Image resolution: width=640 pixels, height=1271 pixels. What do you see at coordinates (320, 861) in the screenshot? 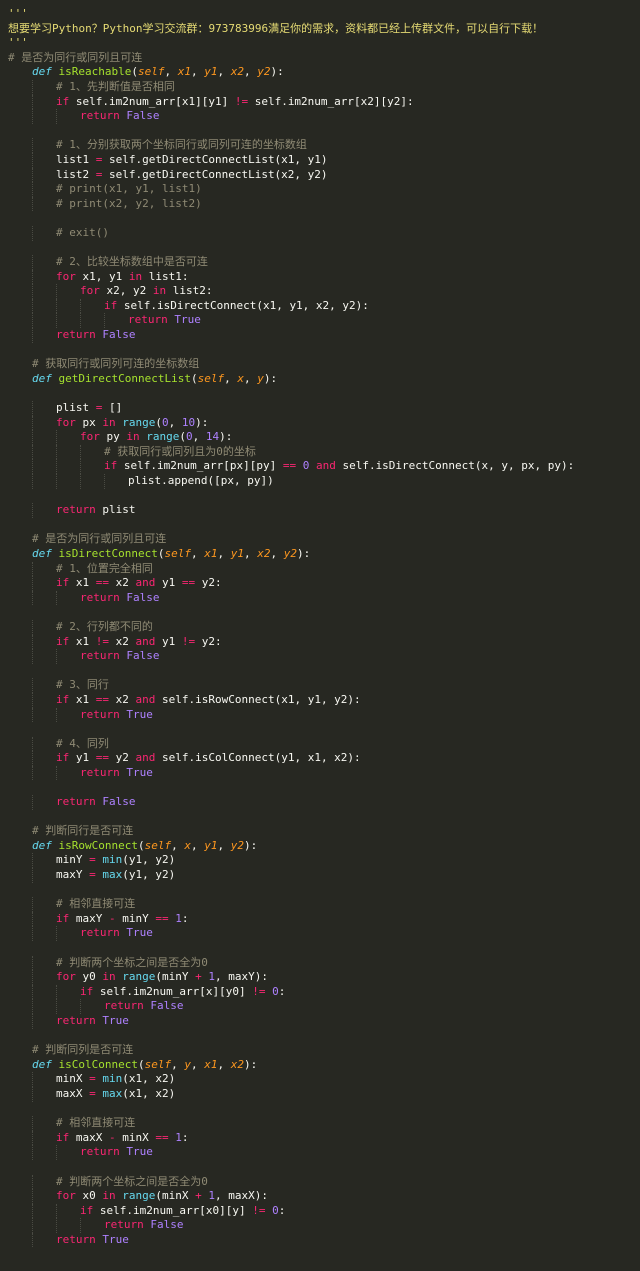
I see `code-line: minY = min(y1, y2)` at bounding box center [320, 861].